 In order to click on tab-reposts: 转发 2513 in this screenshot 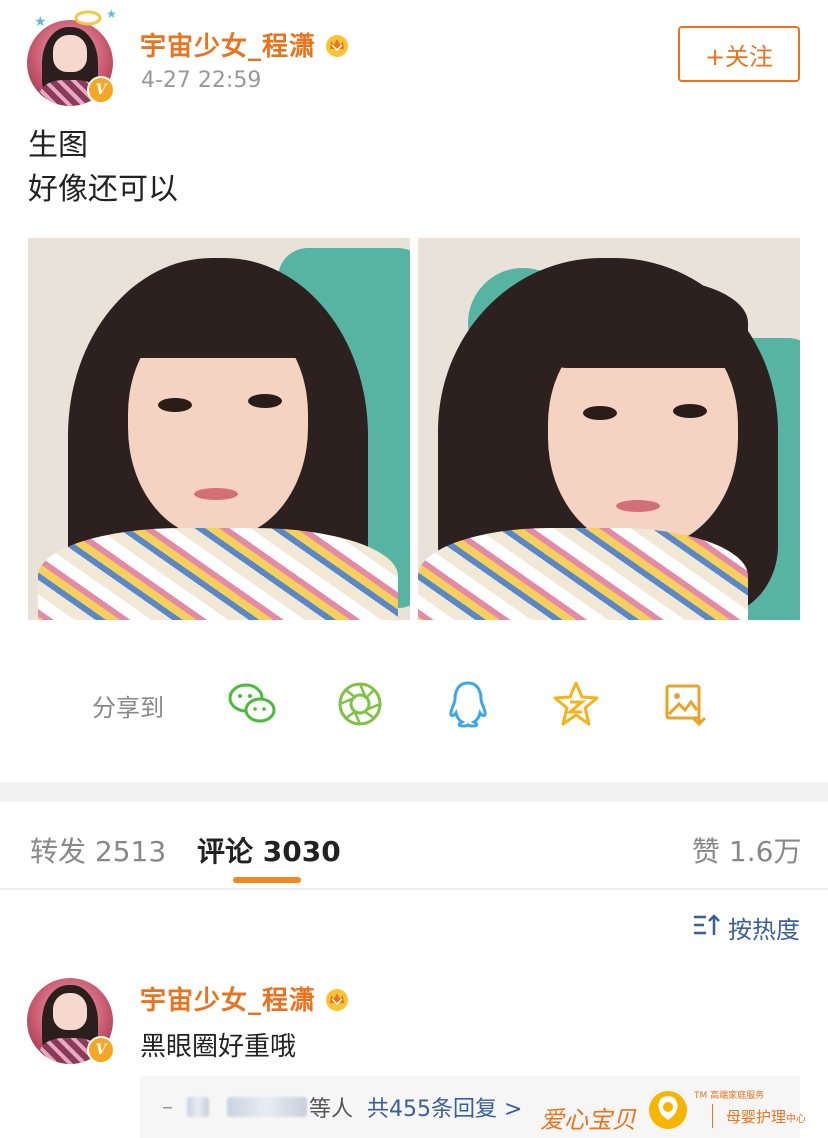, I will do `click(98, 850)`.